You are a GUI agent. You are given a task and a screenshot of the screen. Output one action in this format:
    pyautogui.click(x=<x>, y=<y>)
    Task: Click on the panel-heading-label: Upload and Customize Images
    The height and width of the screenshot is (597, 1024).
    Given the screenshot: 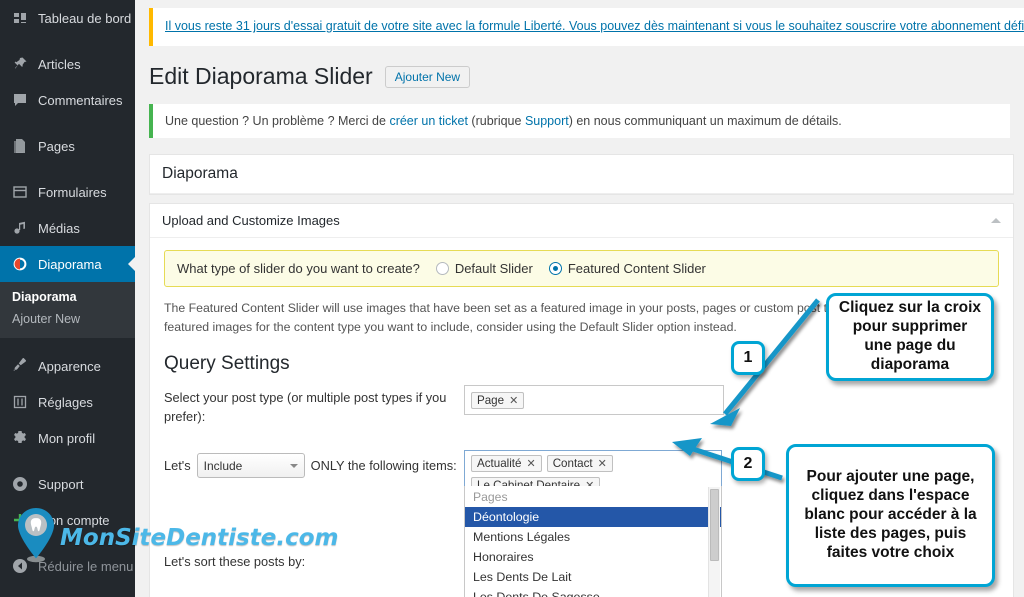 What is the action you would take?
    pyautogui.click(x=251, y=220)
    